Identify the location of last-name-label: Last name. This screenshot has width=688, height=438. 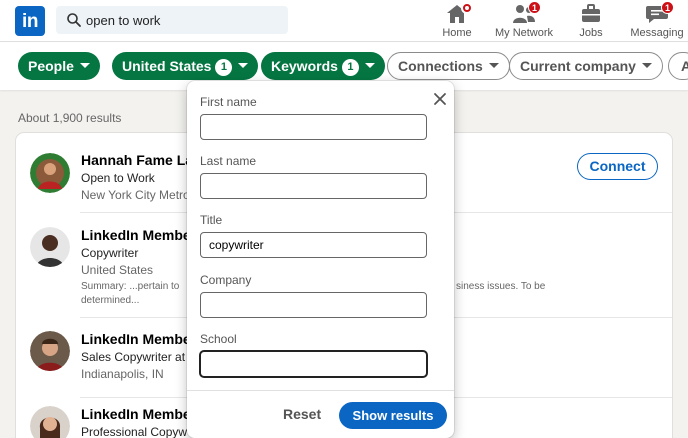
(228, 161).